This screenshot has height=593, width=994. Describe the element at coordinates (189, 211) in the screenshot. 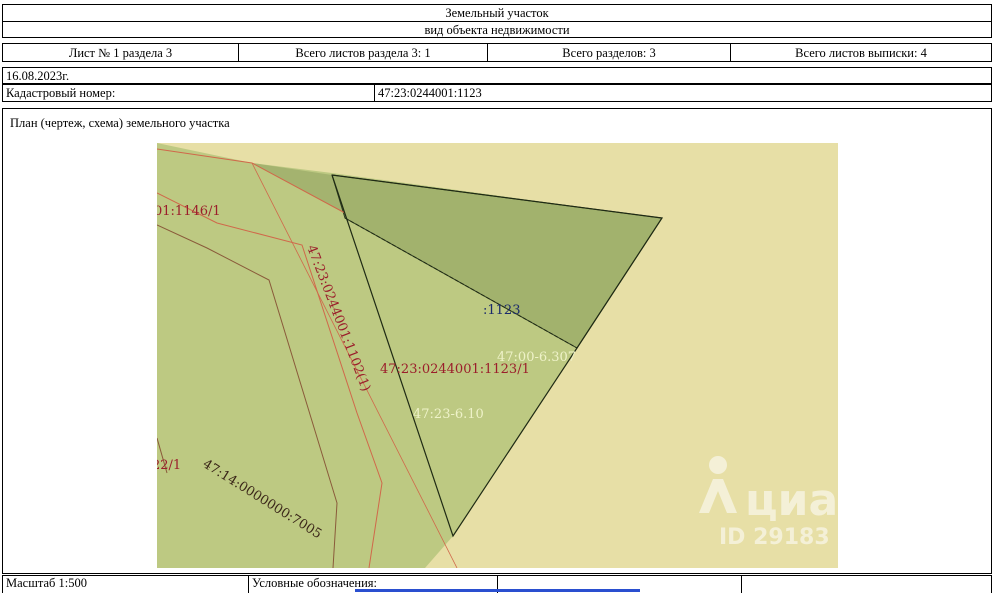

I see `label-parcel-1146: 01:1146/1` at that location.